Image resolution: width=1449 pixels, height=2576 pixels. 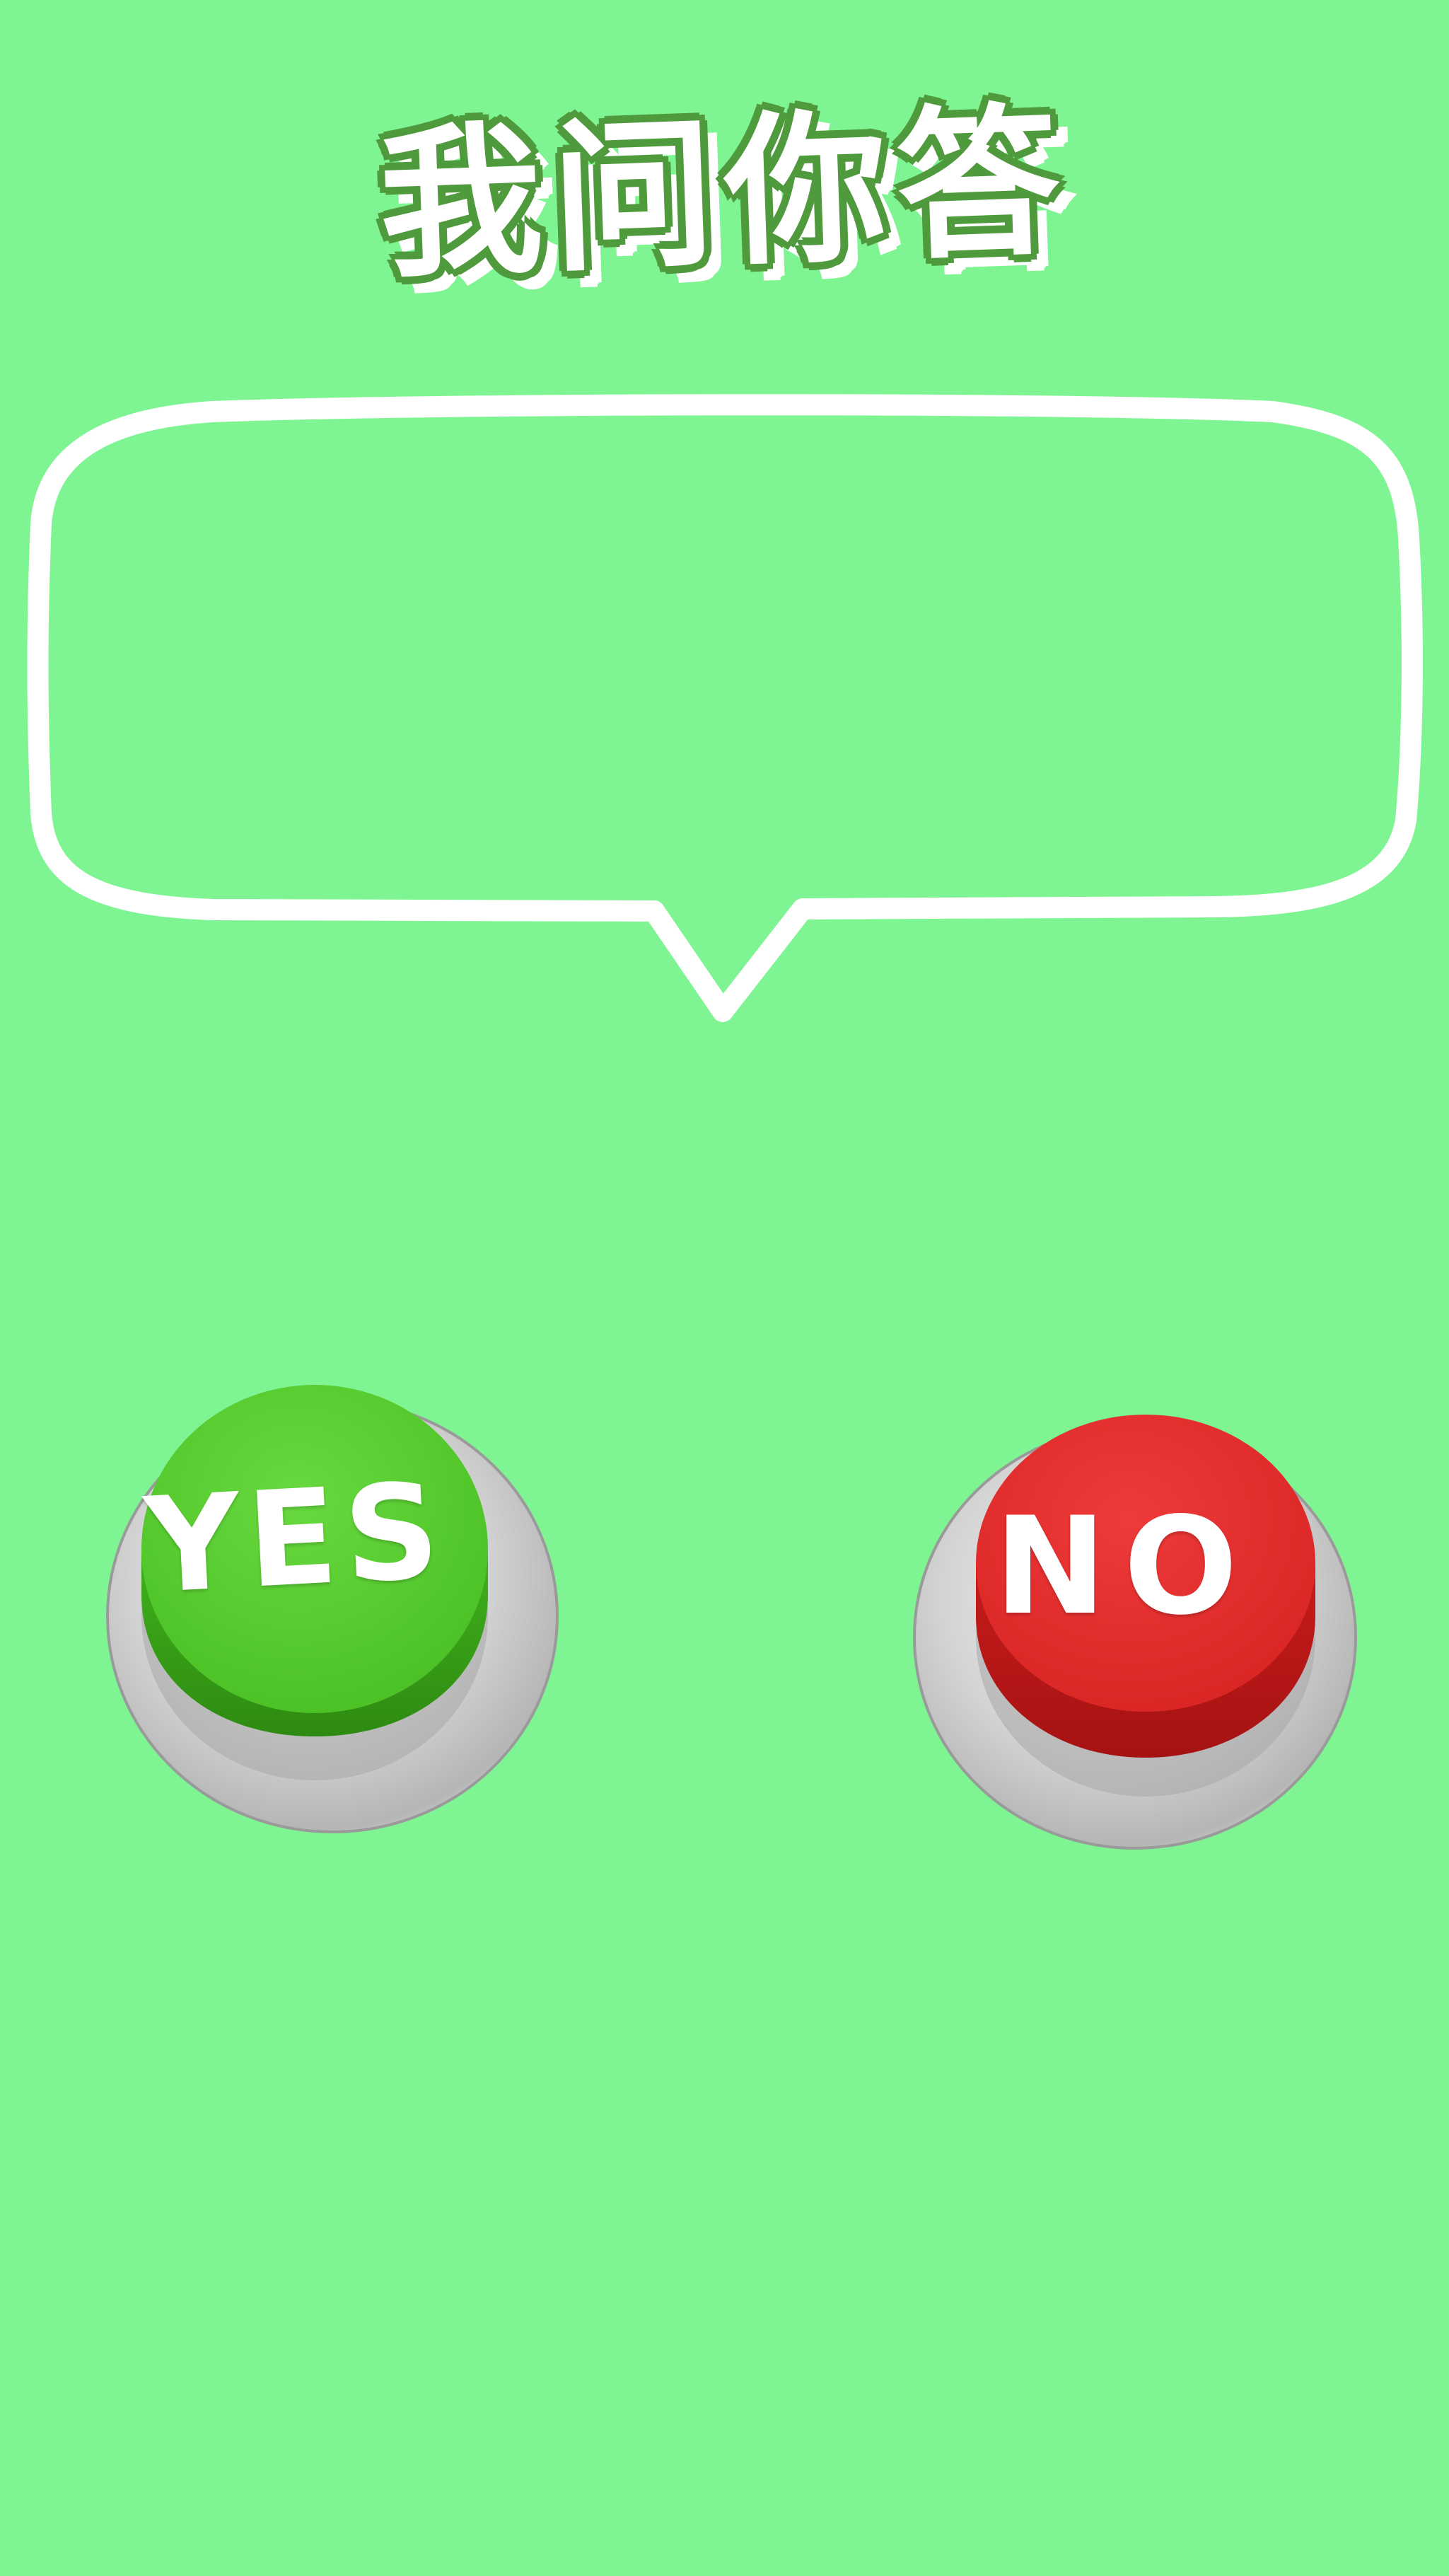 I want to click on yes-button: YES, so click(x=332, y=1609).